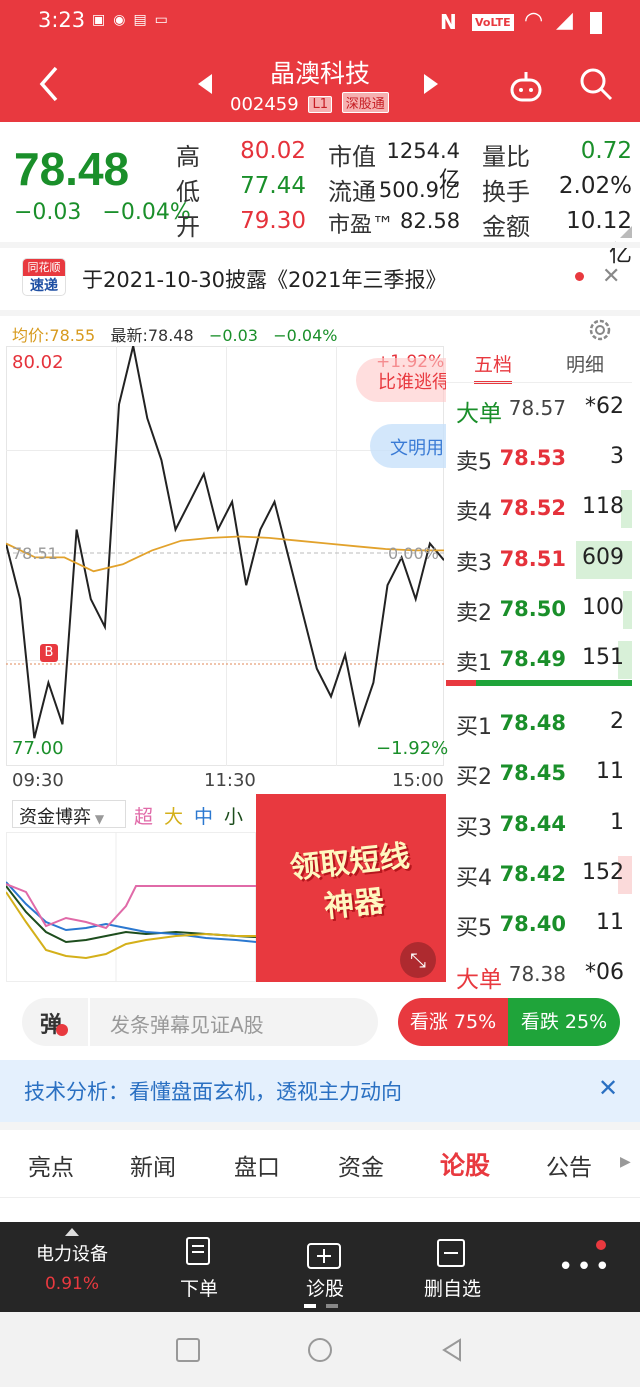  I want to click on recents-button, so click(188, 1350).